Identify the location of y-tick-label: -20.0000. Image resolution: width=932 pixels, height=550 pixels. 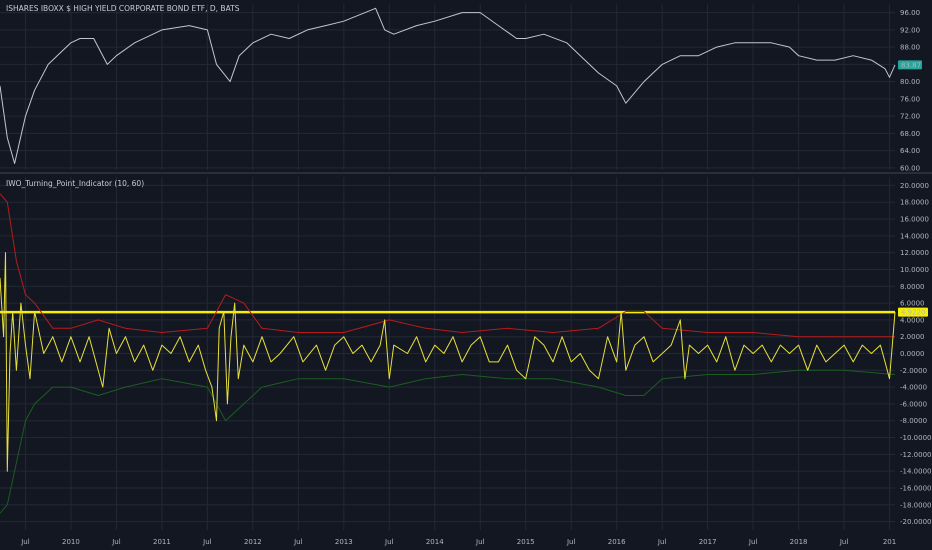
(915, 522).